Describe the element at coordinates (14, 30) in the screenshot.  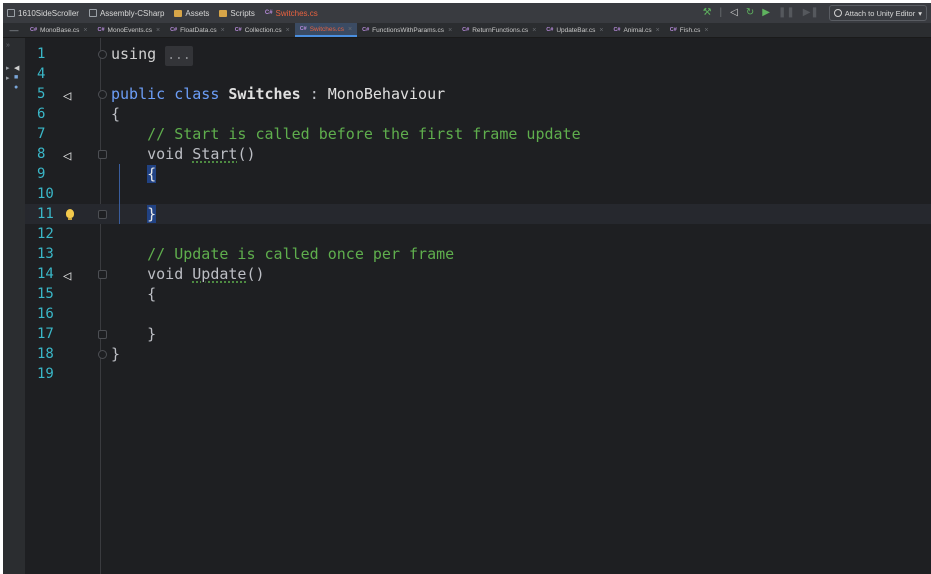
I see `tab-list-menu-icon: —` at that location.